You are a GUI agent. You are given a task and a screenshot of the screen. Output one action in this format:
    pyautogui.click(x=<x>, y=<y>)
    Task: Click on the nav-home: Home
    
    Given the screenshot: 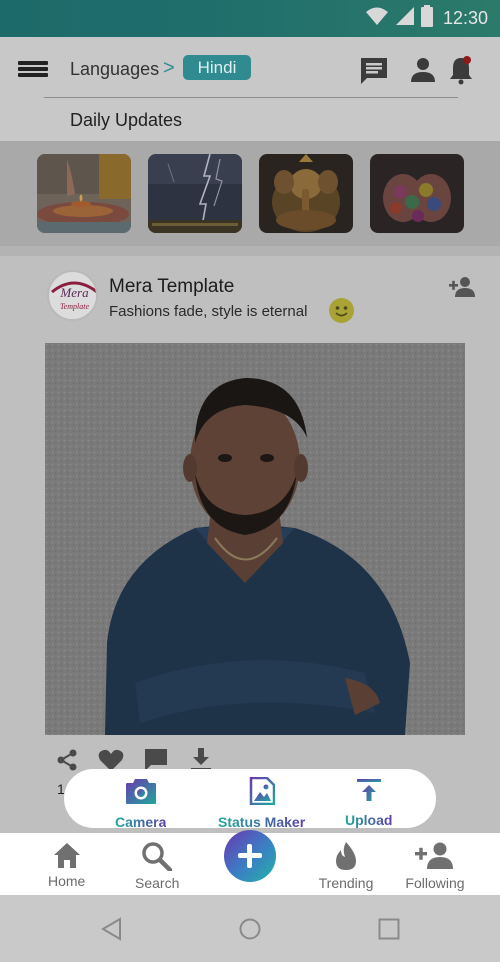 What is the action you would take?
    pyautogui.click(x=66, y=865)
    